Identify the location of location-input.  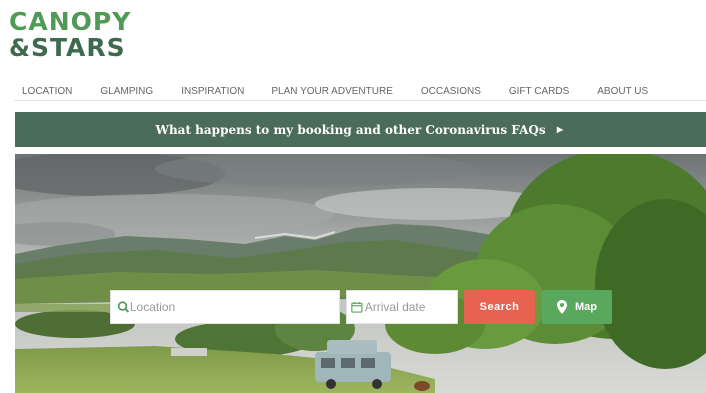
(234, 307).